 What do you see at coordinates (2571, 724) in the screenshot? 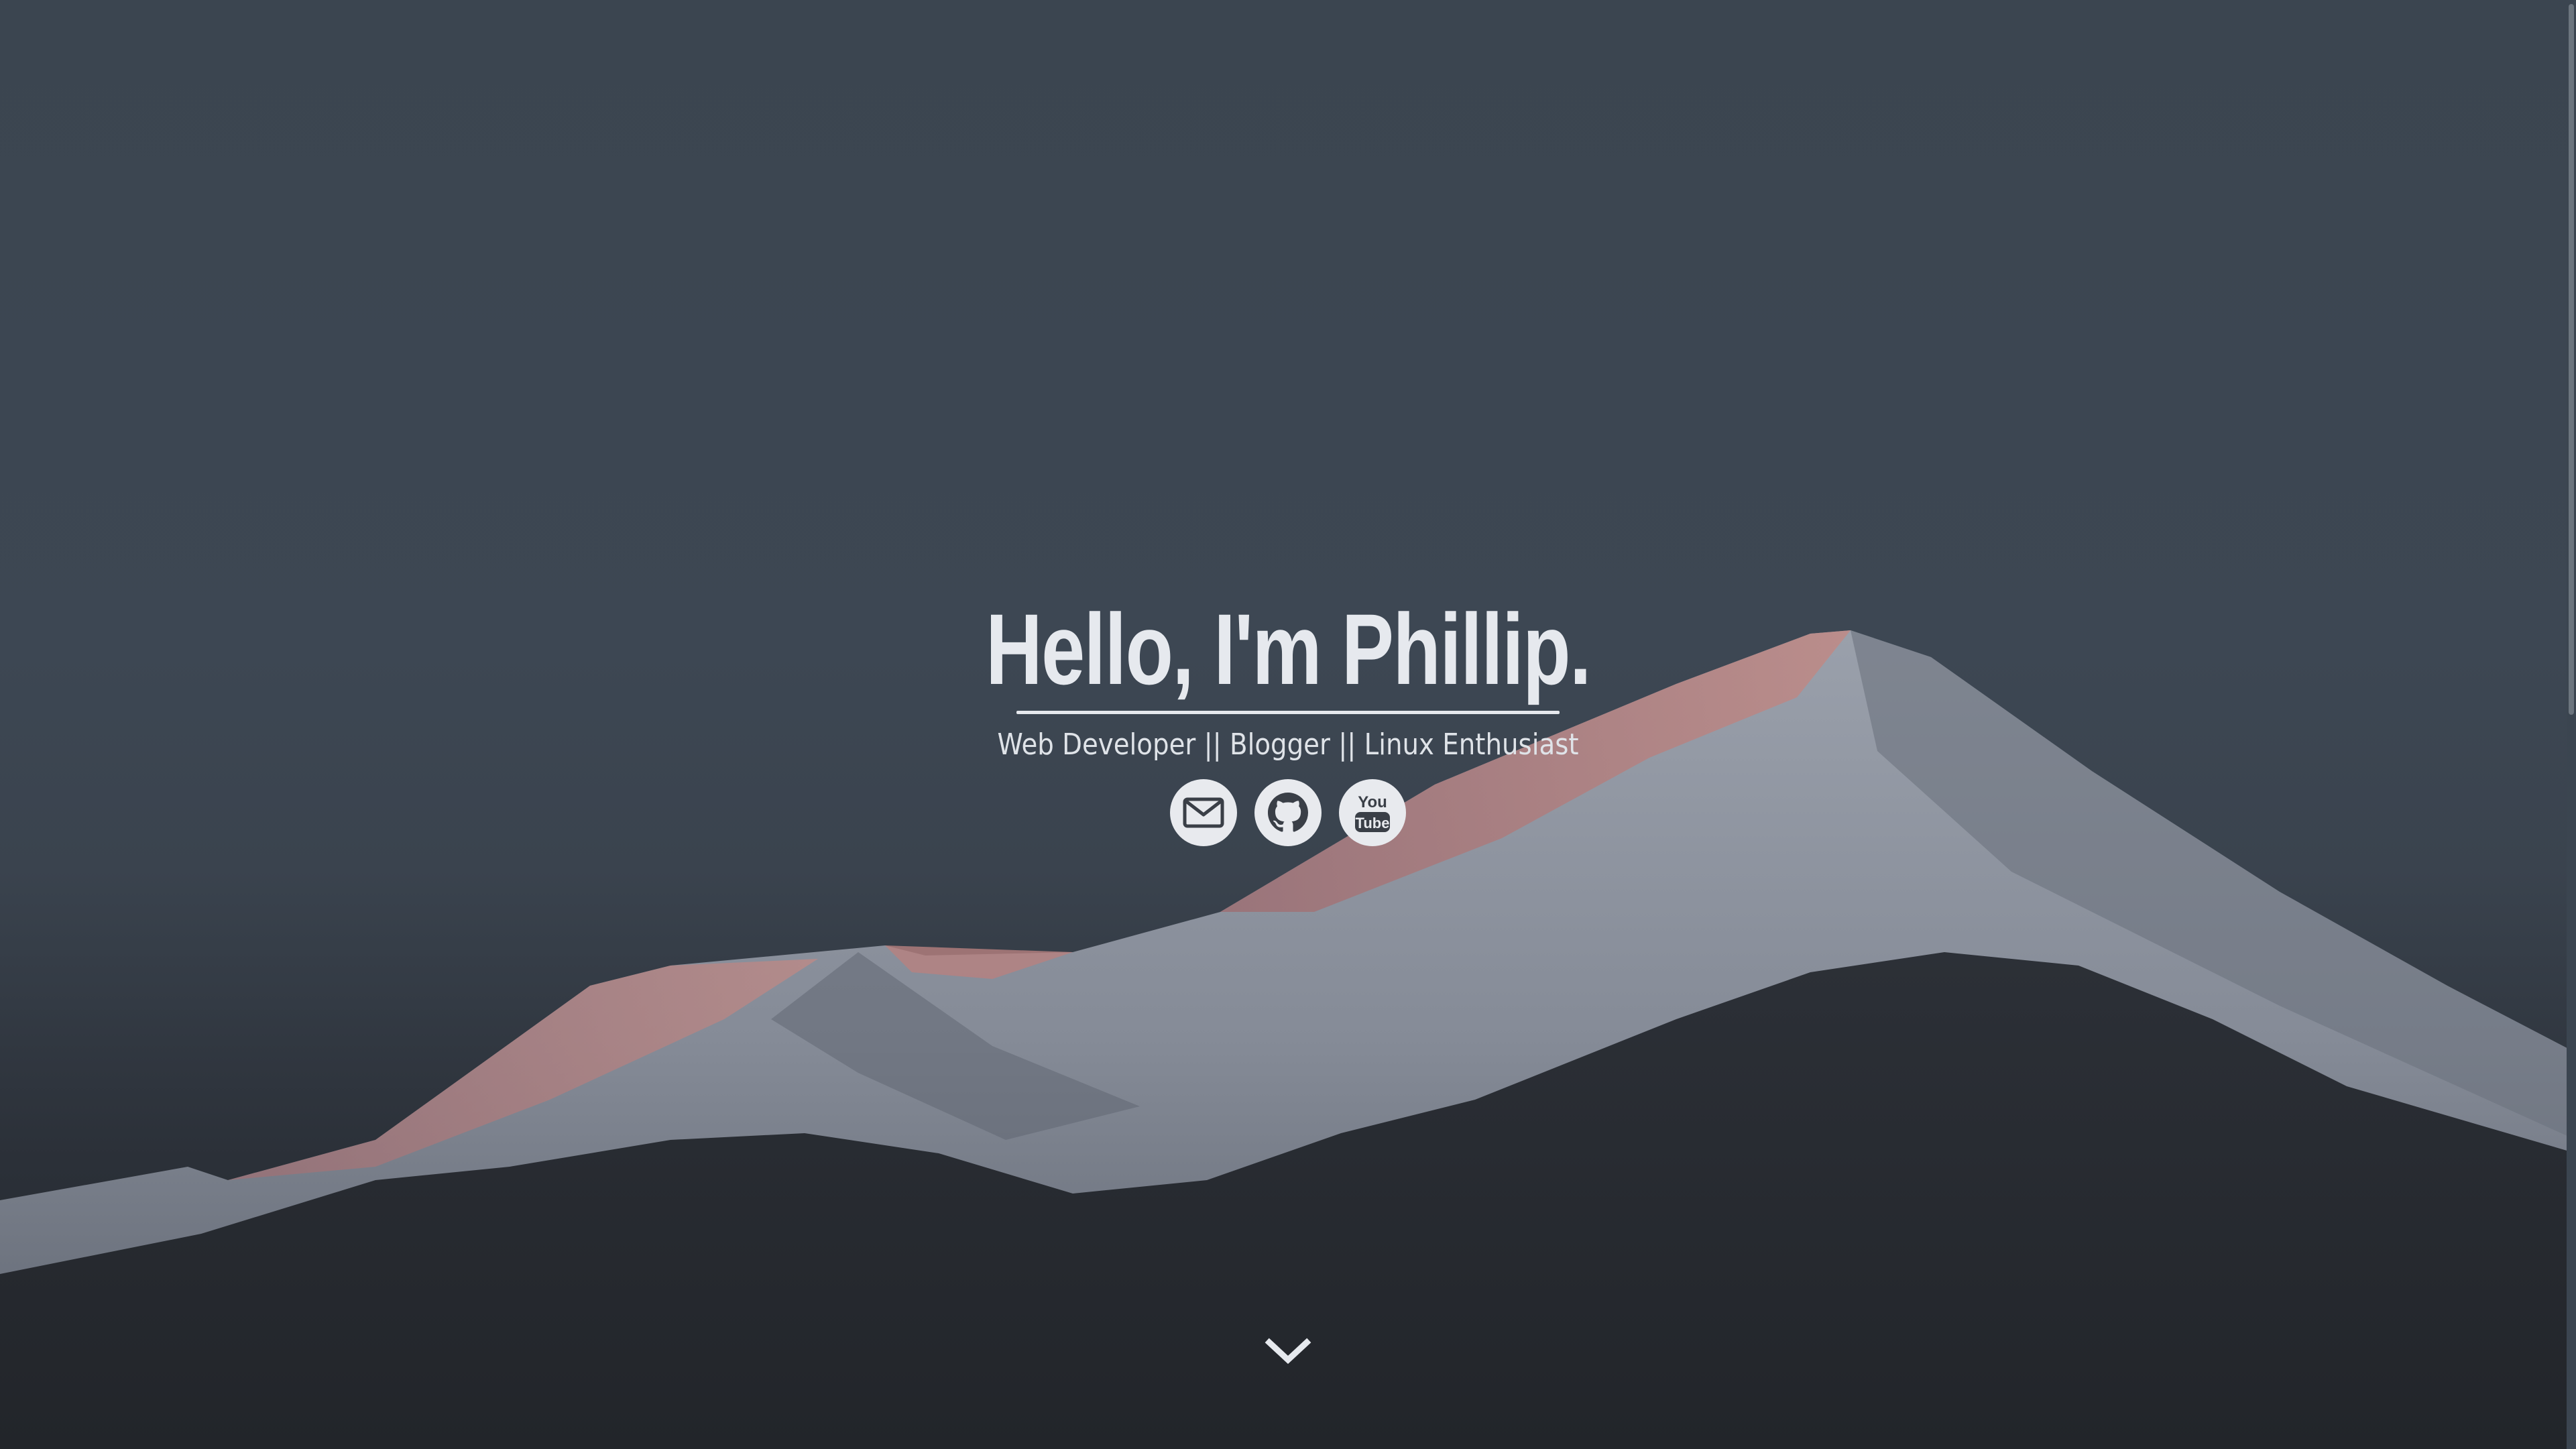
I see `vertical-scrollbar` at bounding box center [2571, 724].